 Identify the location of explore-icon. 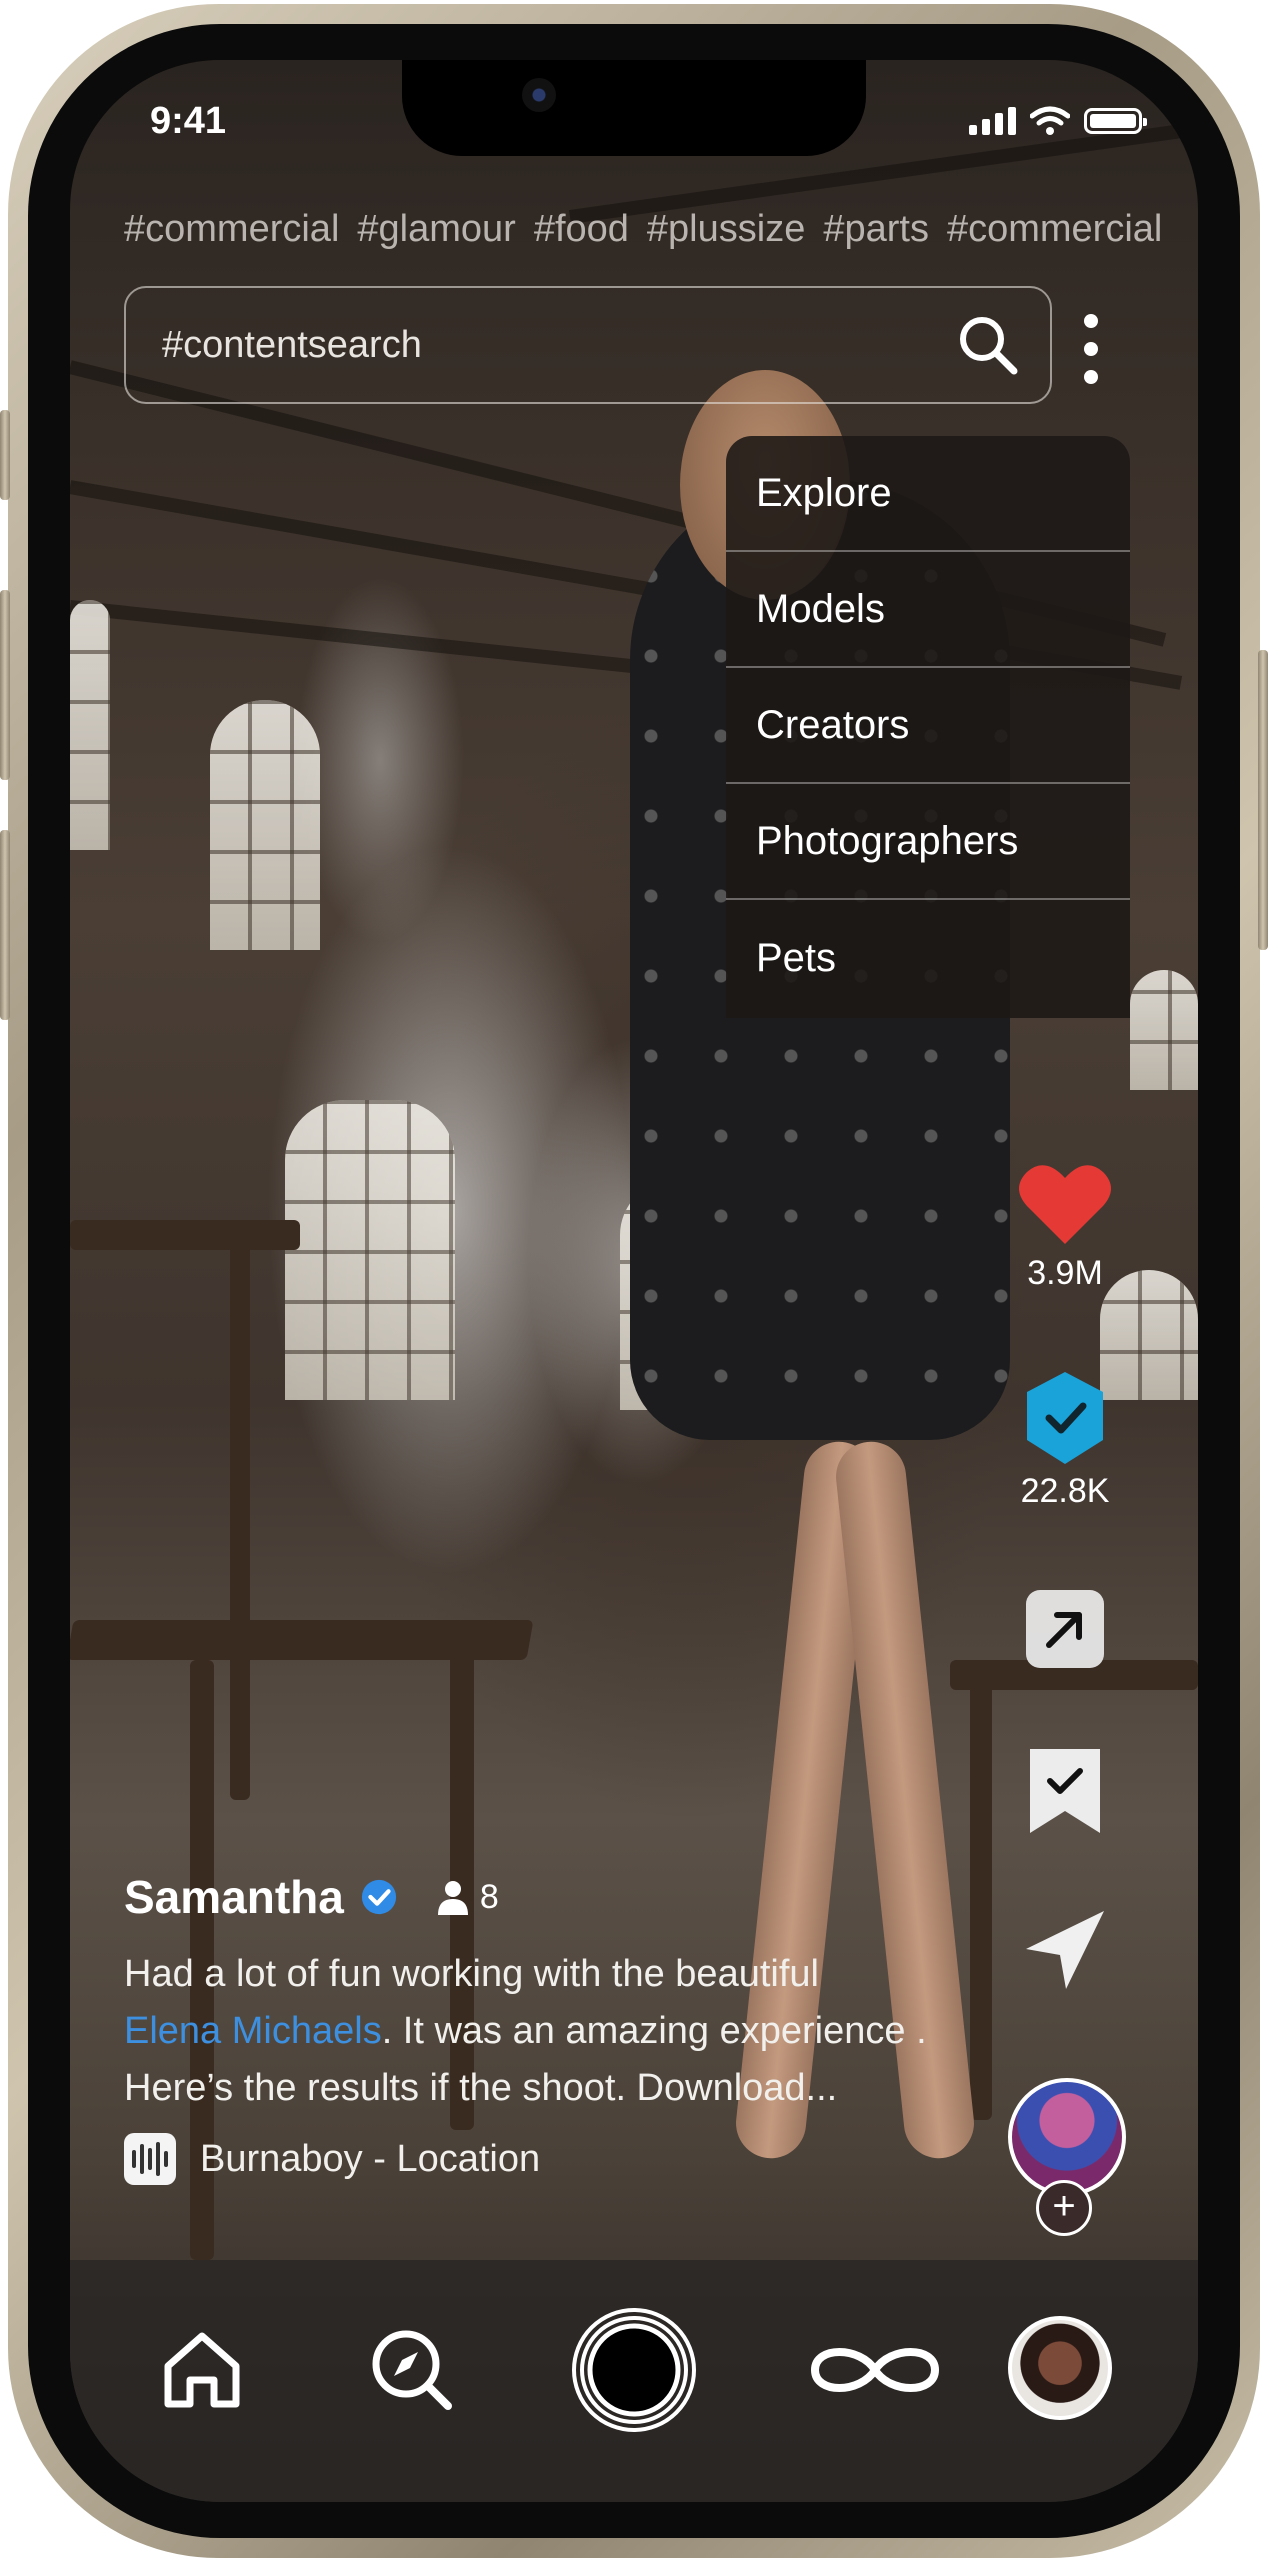
(412, 2370).